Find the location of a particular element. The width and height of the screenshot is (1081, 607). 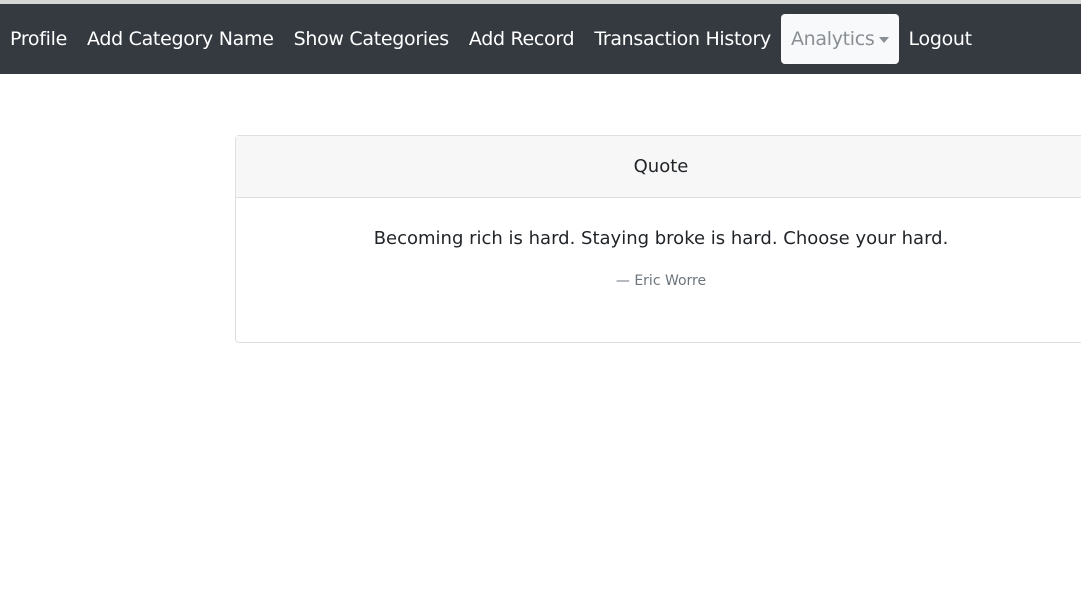

nav-profile: Profile is located at coordinates (38, 39).